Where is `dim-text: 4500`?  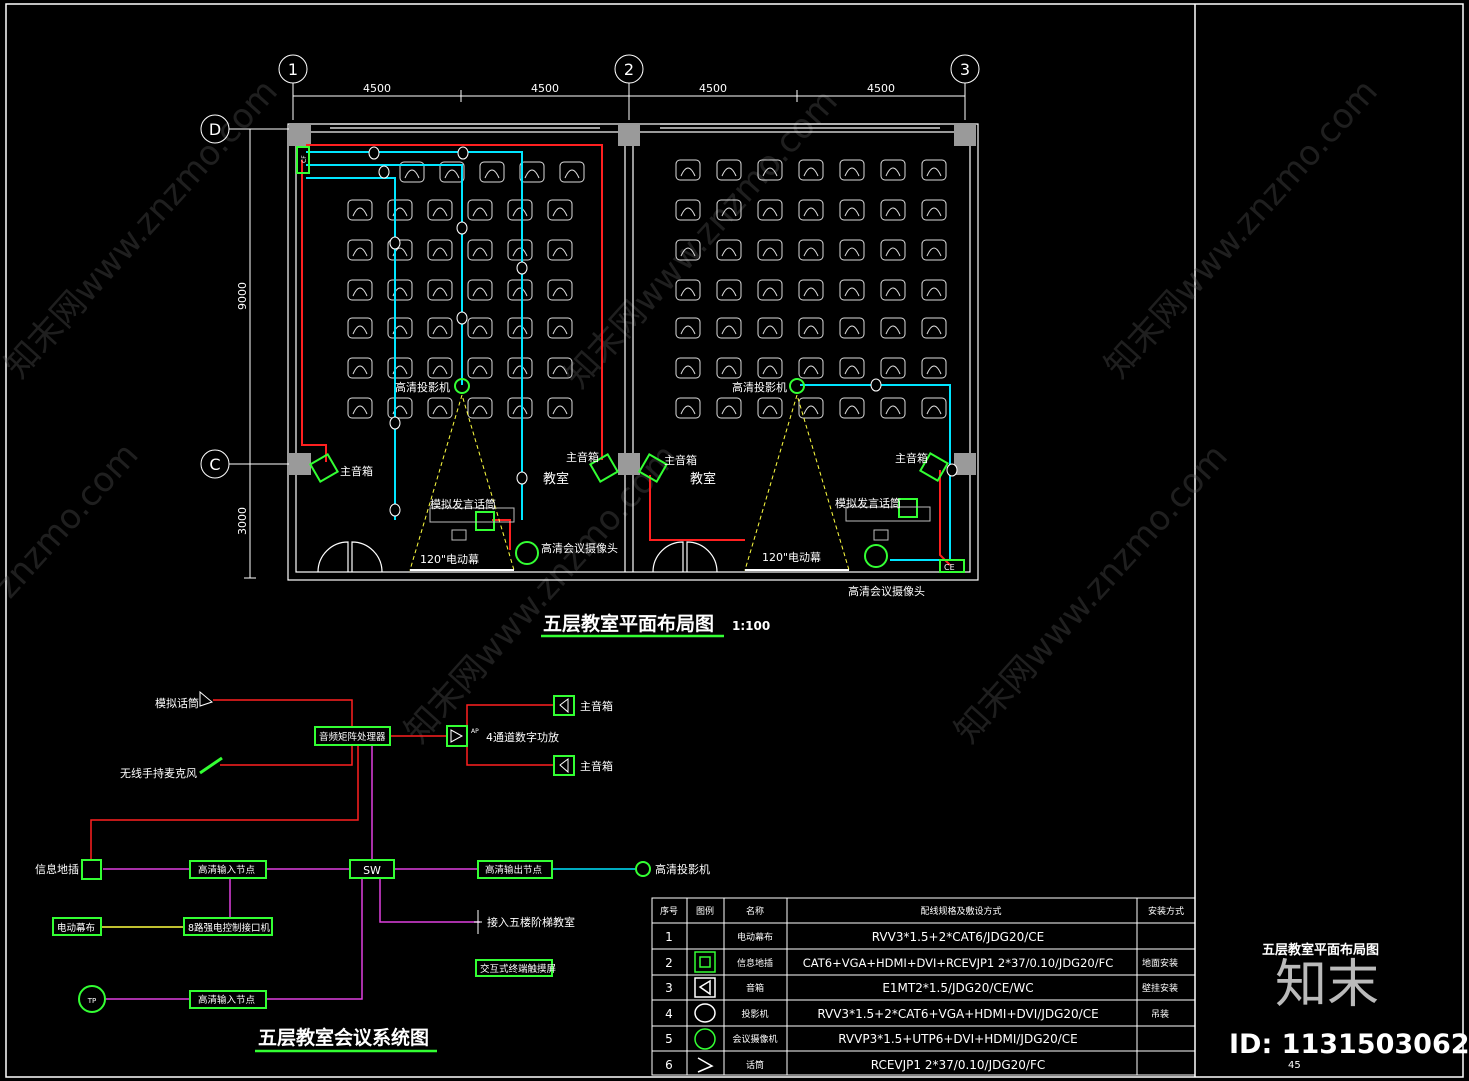 dim-text: 4500 is located at coordinates (881, 88).